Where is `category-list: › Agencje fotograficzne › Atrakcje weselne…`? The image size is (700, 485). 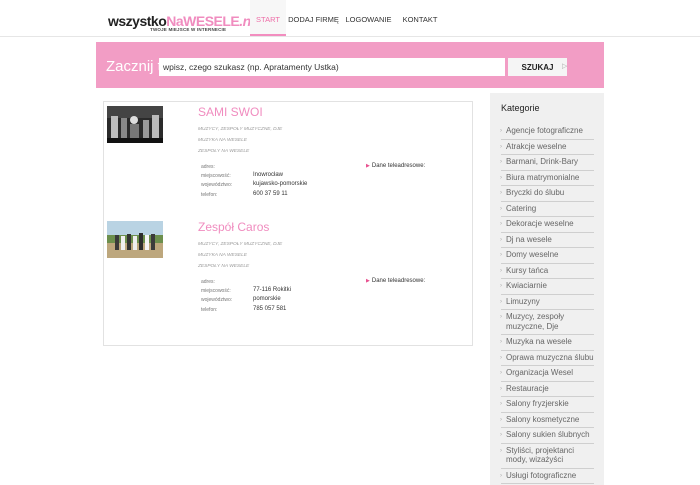 category-list: › Agencje fotograficzne › Atrakcje weselne… is located at coordinates (547, 304).